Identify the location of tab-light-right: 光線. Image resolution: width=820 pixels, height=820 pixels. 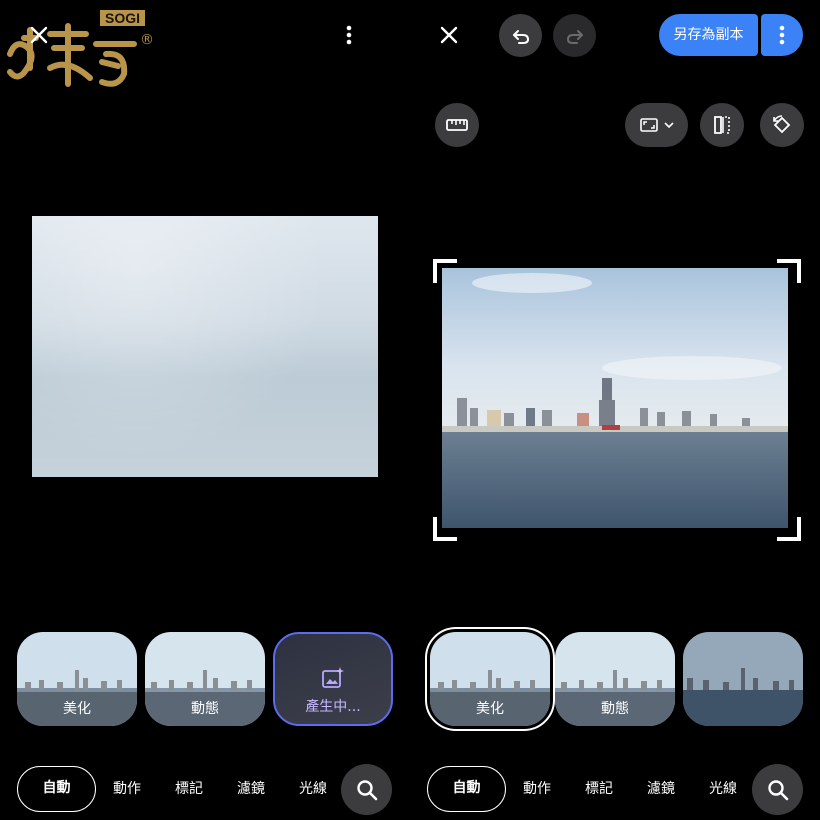
(723, 789).